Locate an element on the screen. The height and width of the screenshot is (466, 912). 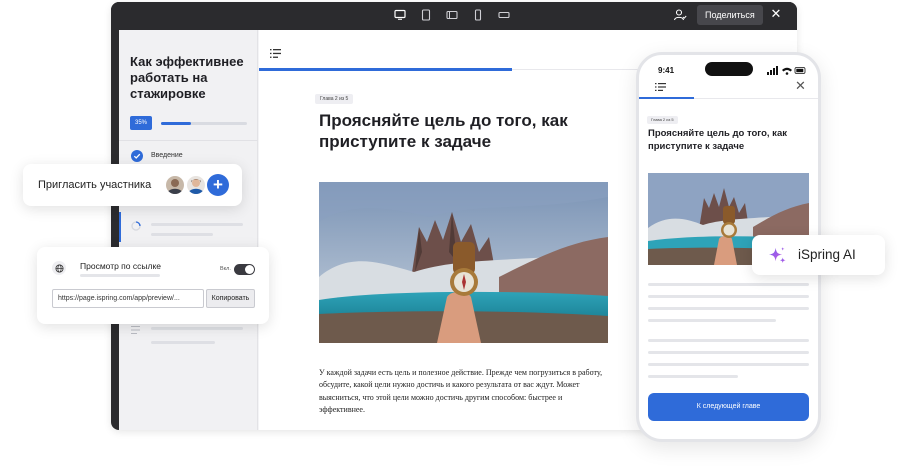
sparkles-icon is located at coordinates (777, 255).